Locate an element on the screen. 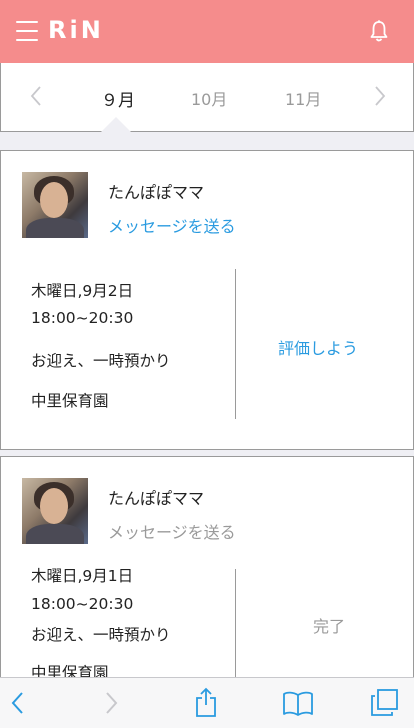  month-tab-october: 10月 is located at coordinates (209, 98).